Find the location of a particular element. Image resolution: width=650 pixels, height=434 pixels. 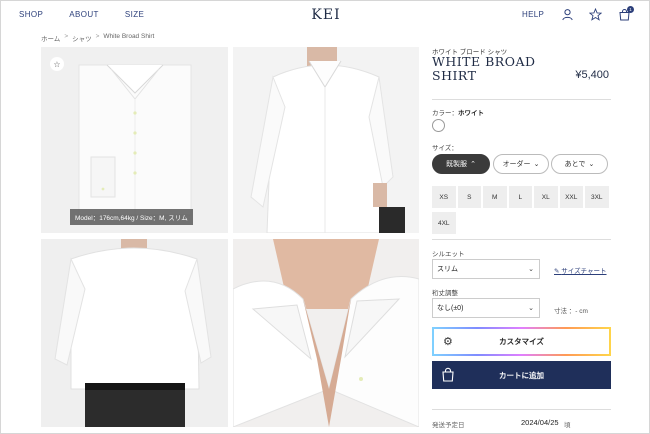

size-mode-label: オーダー is located at coordinates (516, 164).